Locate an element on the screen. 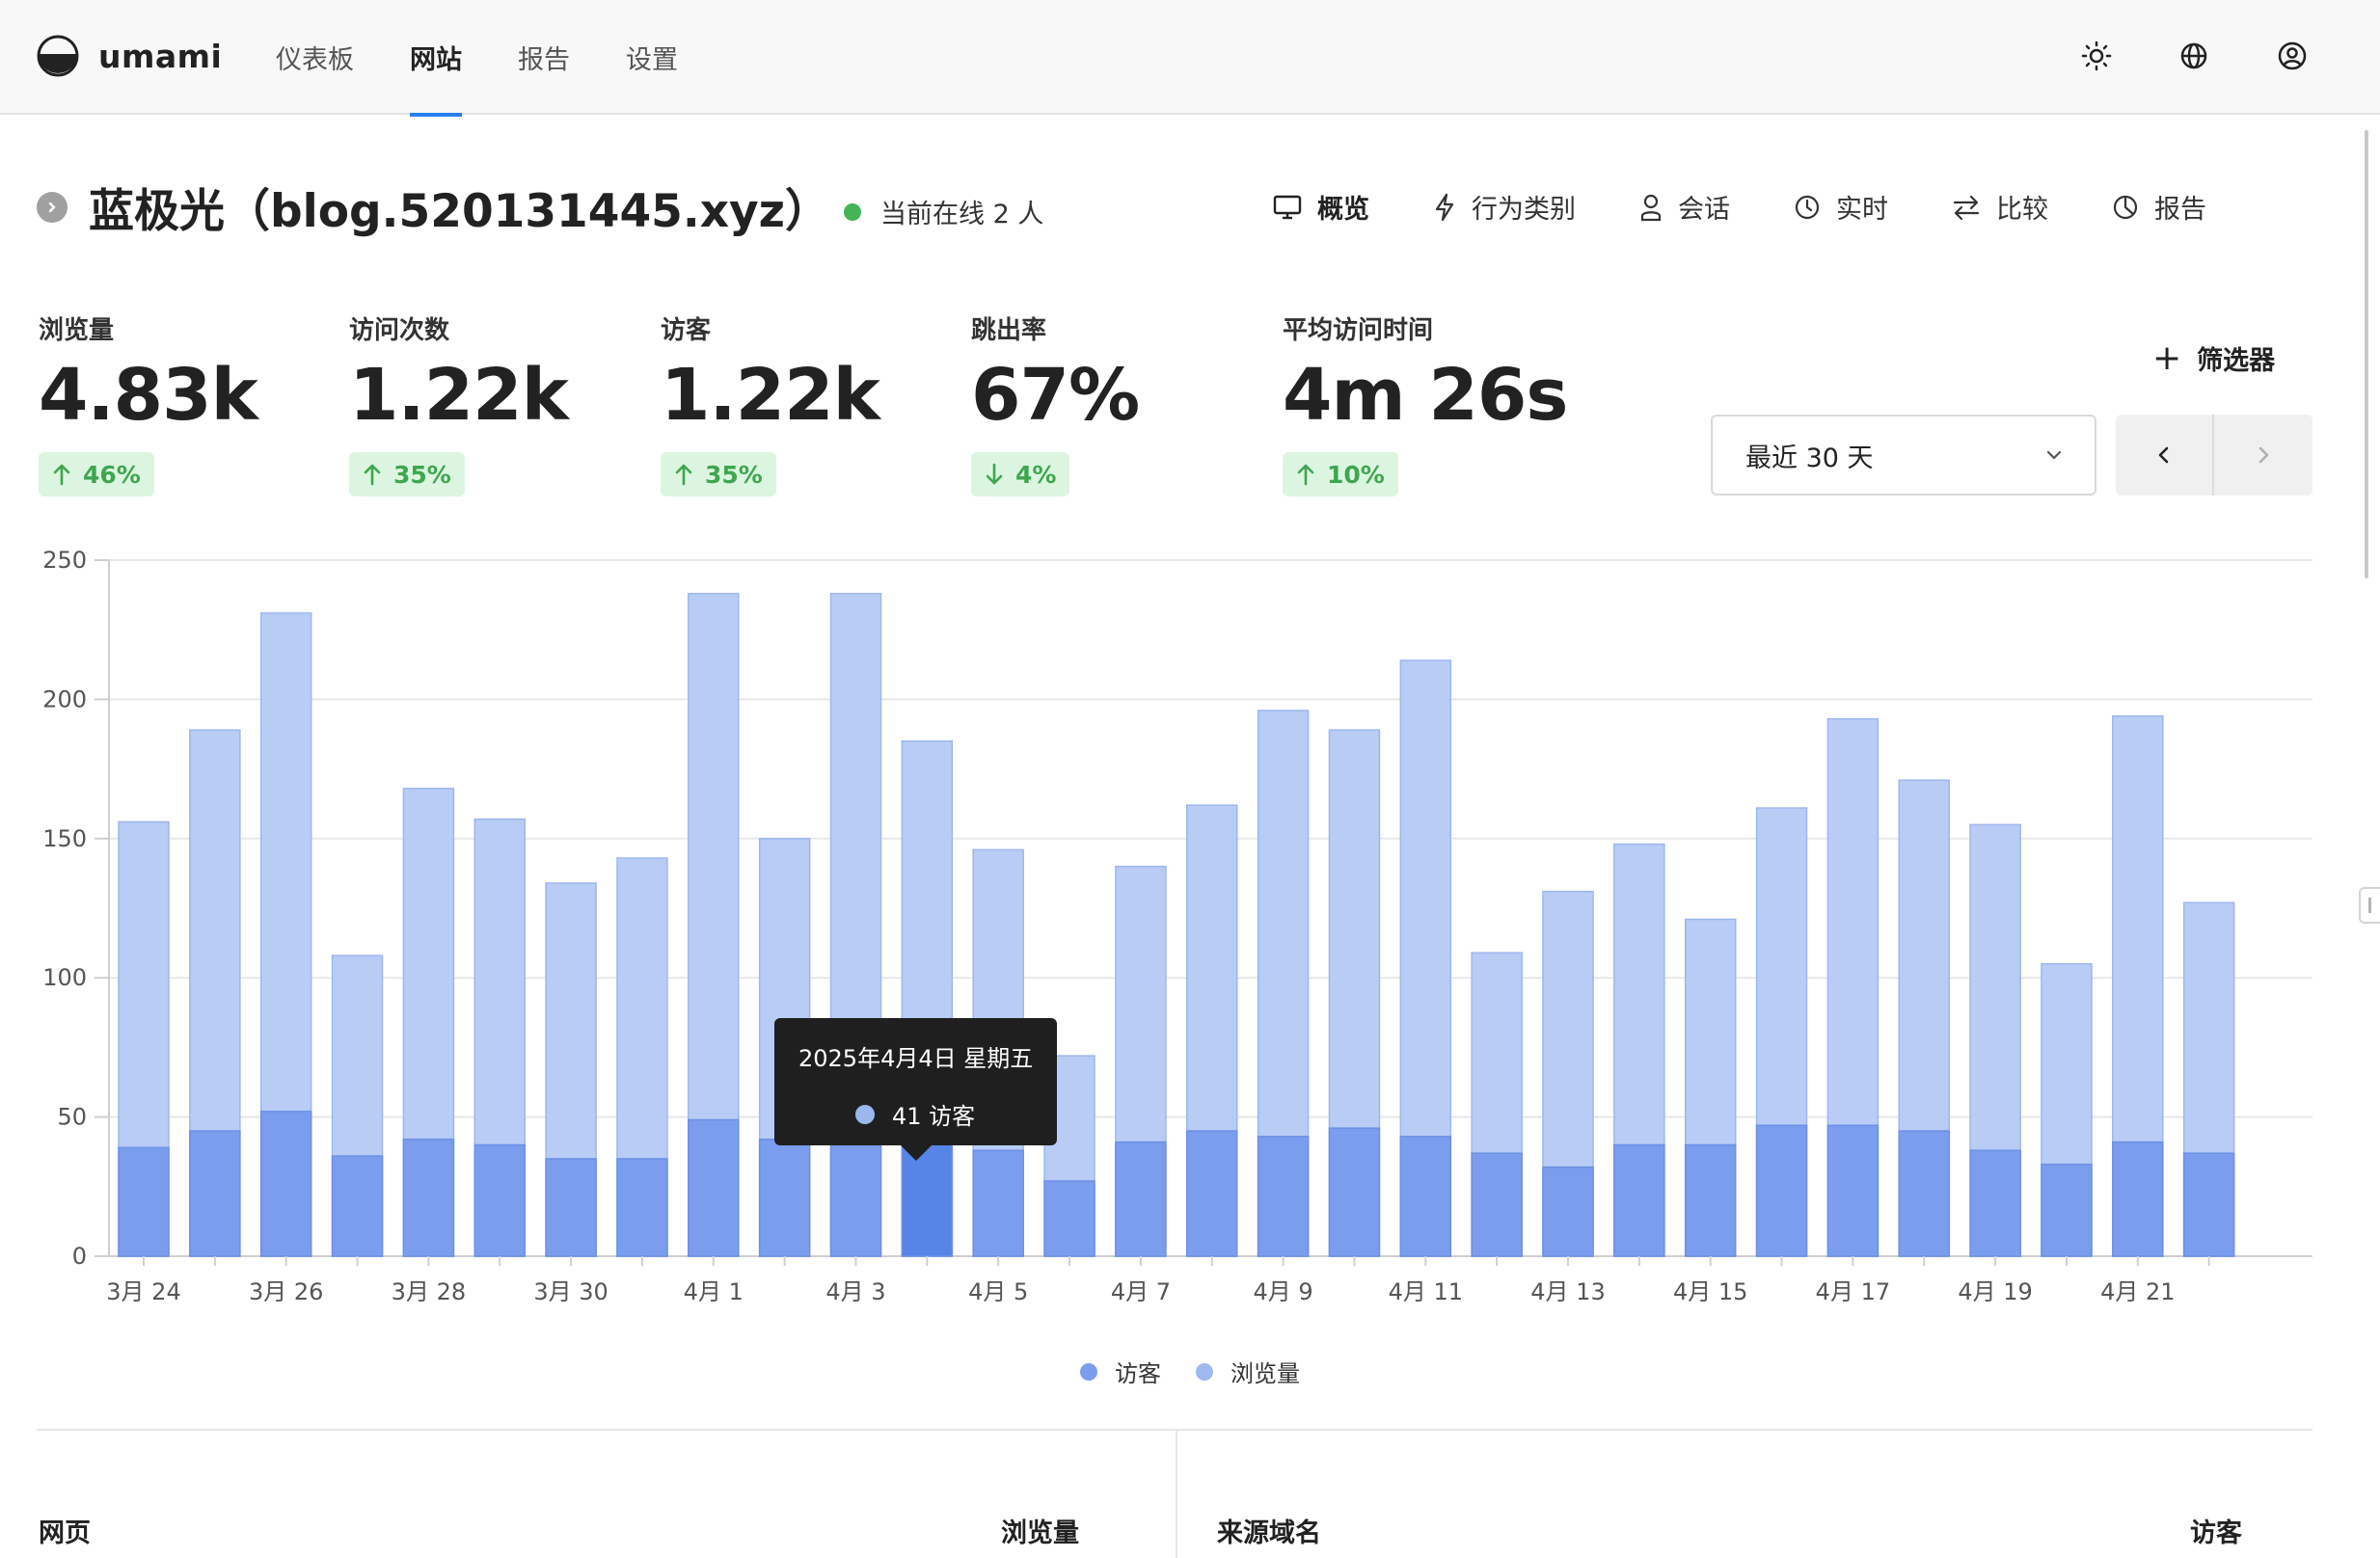 The image size is (2380, 1558). tab-compare: 比较 is located at coordinates (2000, 207).